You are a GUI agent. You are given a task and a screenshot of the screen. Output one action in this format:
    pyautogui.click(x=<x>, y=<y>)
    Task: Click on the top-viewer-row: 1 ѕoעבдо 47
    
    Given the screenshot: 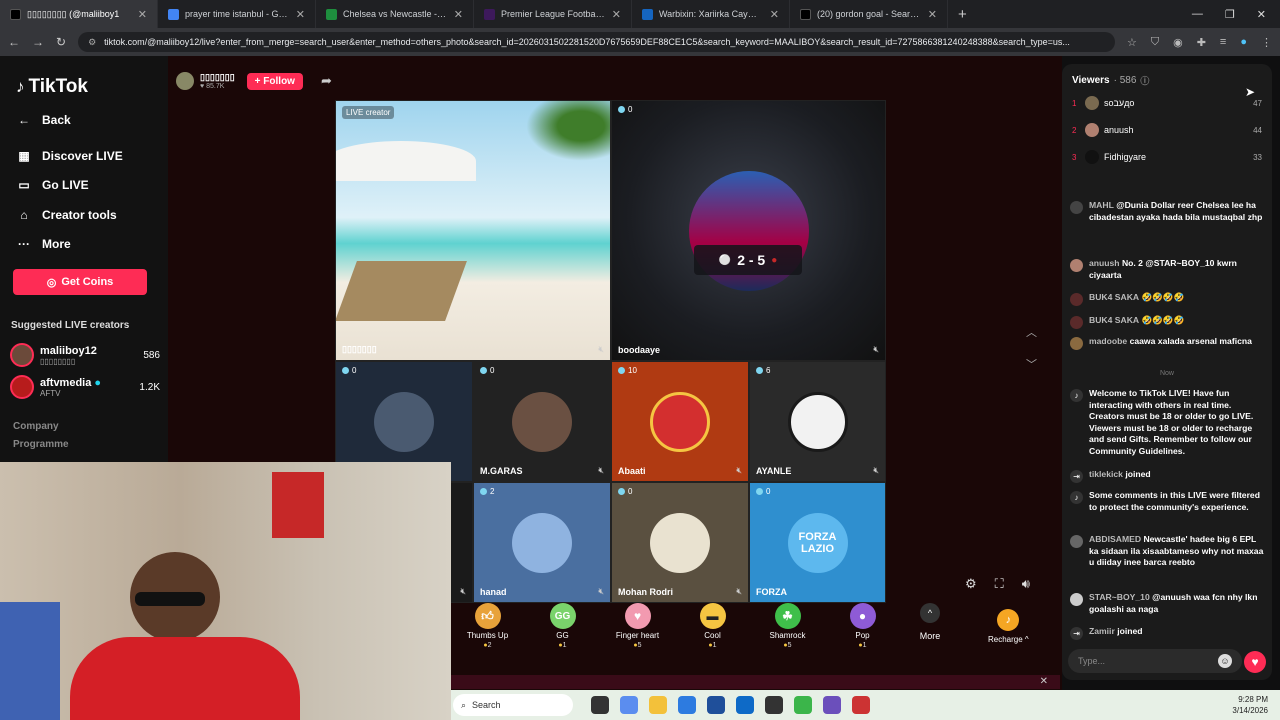 What is the action you would take?
    pyautogui.click(x=1167, y=103)
    